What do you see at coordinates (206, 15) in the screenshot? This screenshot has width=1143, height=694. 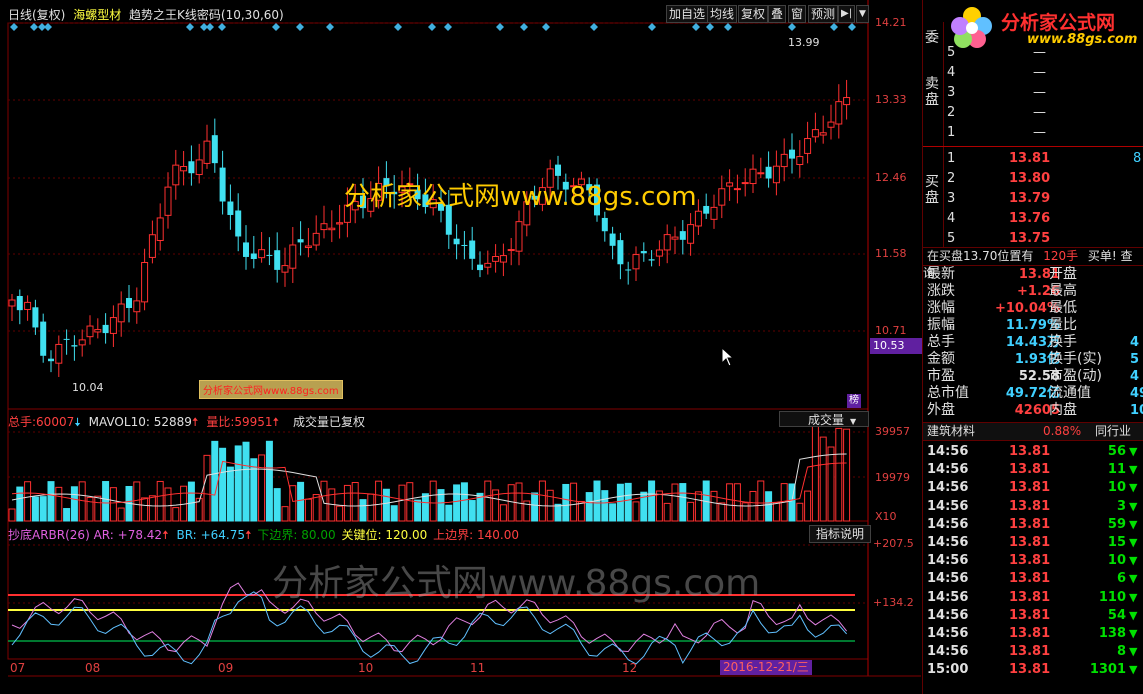 I see `indicator-name: 趋势之王K线密码(10,30,60)` at bounding box center [206, 15].